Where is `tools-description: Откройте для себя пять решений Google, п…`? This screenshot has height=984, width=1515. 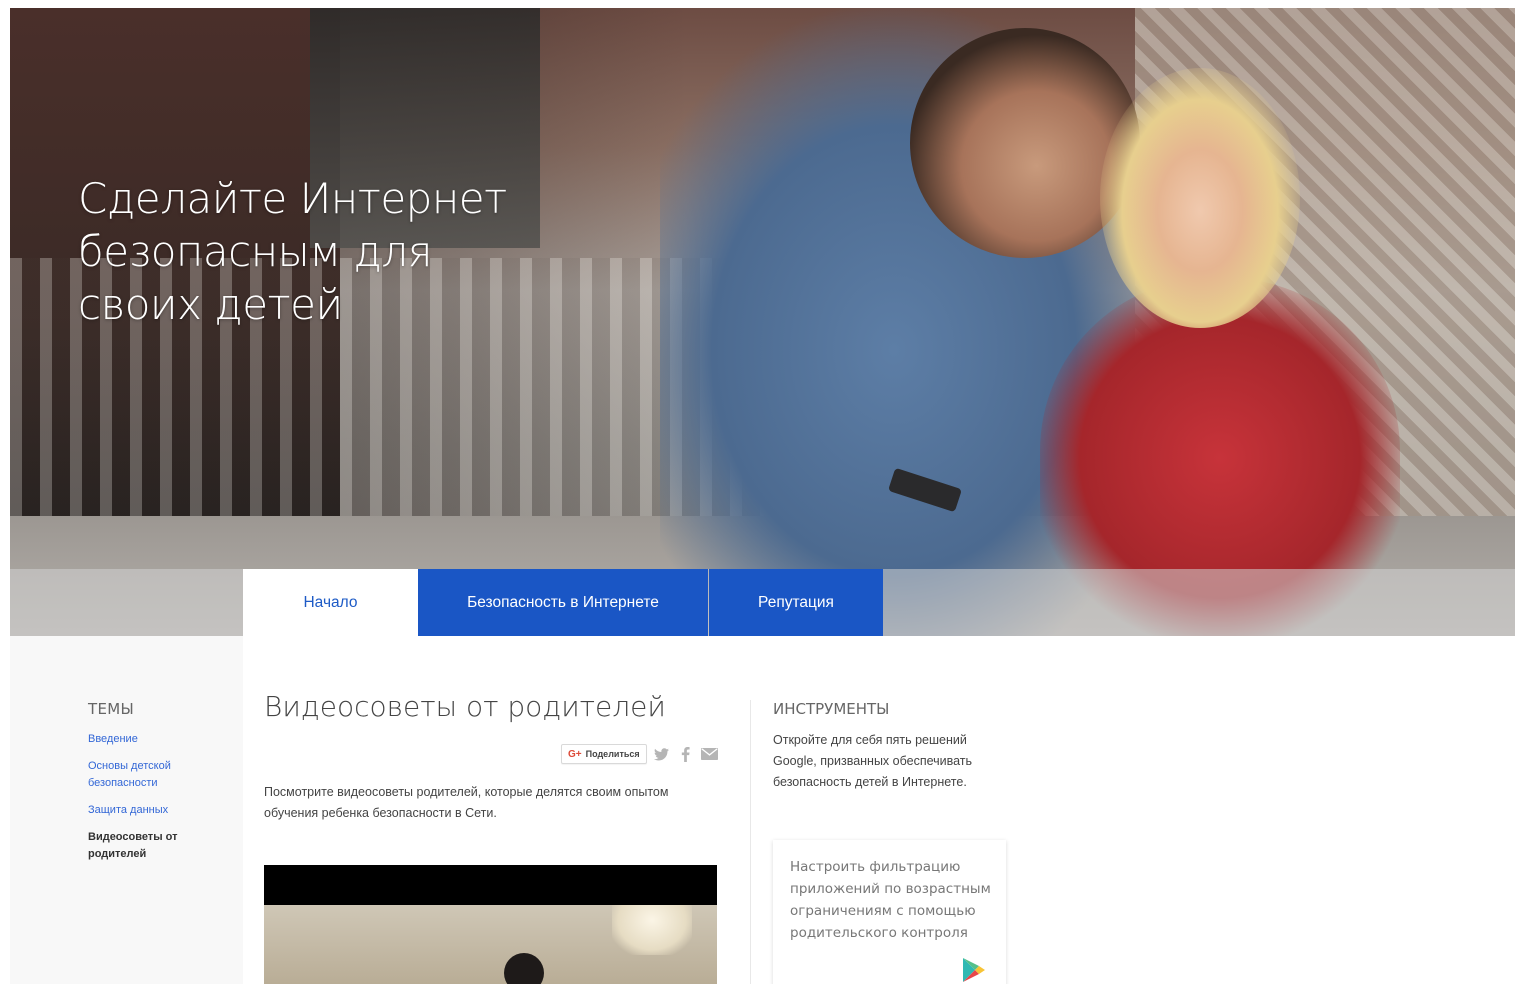 tools-description: Откройте для себя пять решений Google, п… is located at coordinates (873, 761).